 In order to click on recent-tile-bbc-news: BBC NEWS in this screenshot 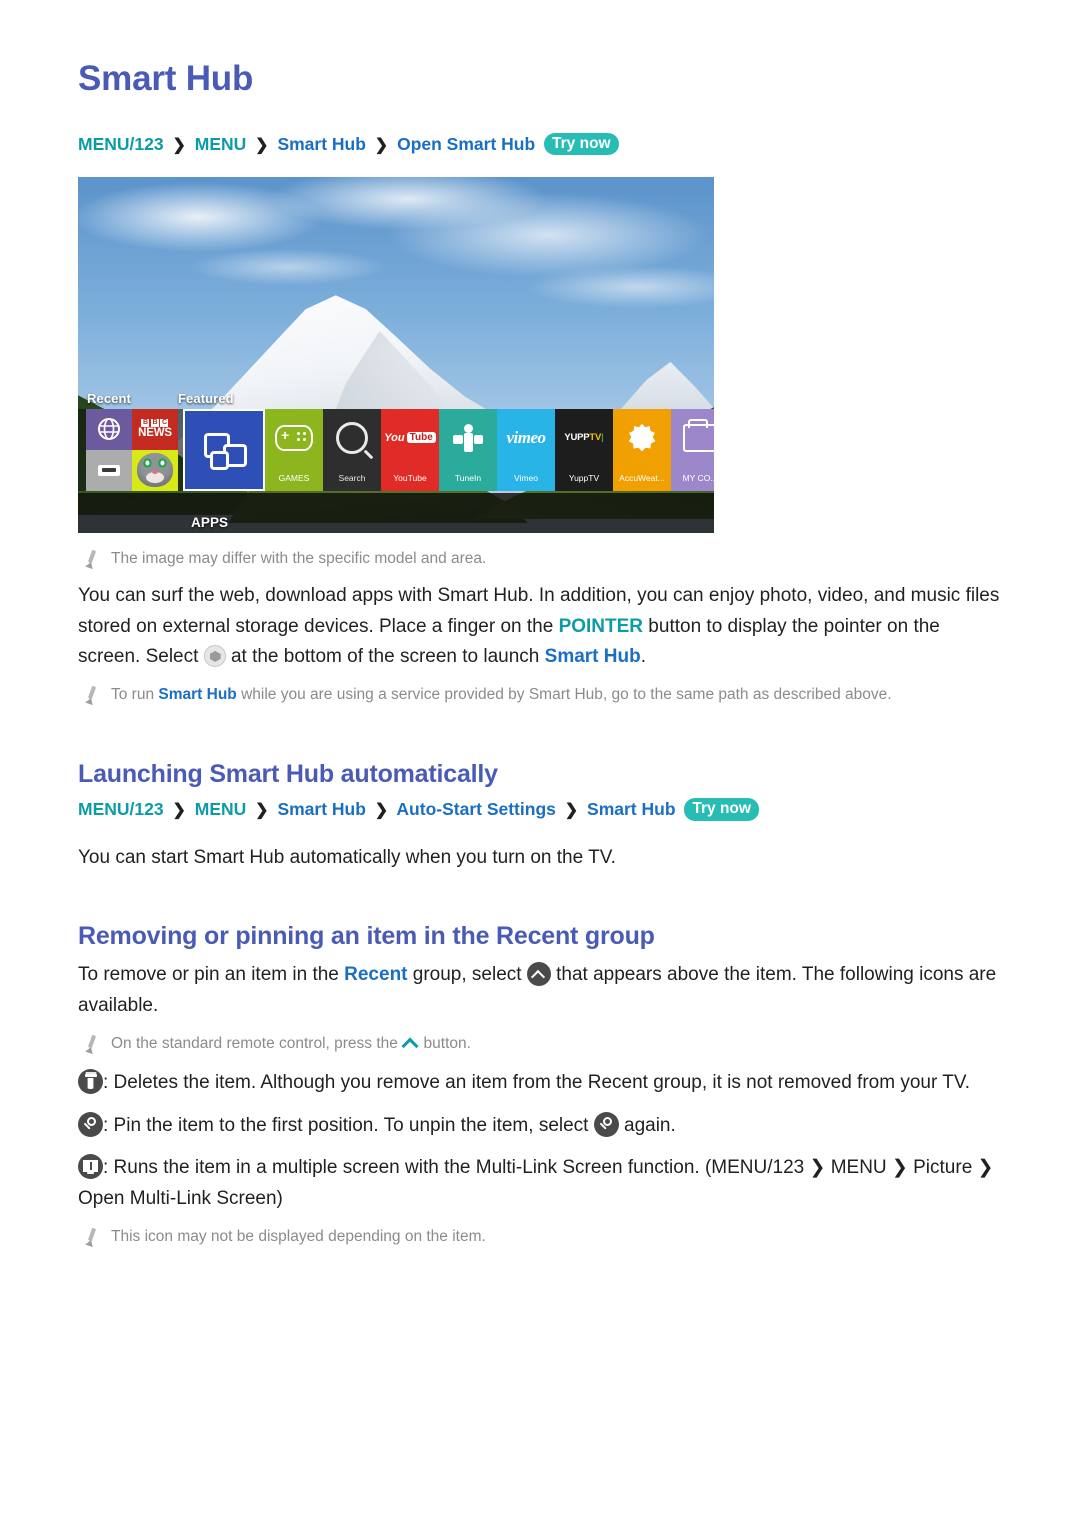, I will do `click(155, 429)`.